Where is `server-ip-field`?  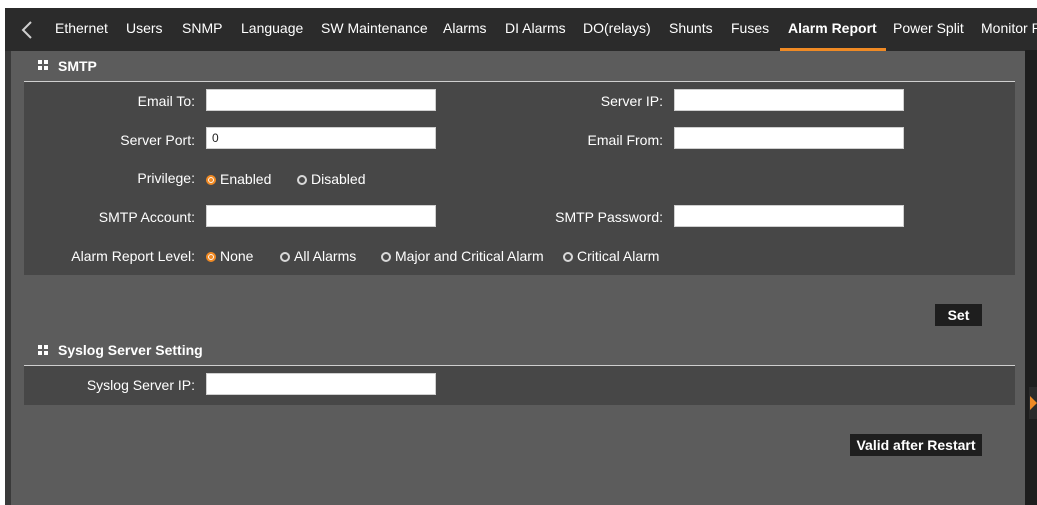 server-ip-field is located at coordinates (789, 100).